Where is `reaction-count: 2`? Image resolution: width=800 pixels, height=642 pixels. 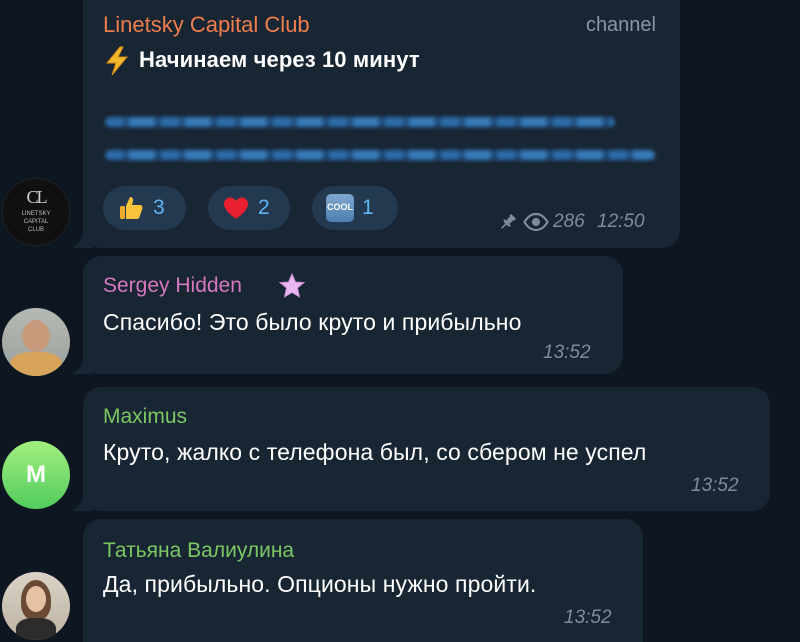
reaction-count: 2 is located at coordinates (264, 207).